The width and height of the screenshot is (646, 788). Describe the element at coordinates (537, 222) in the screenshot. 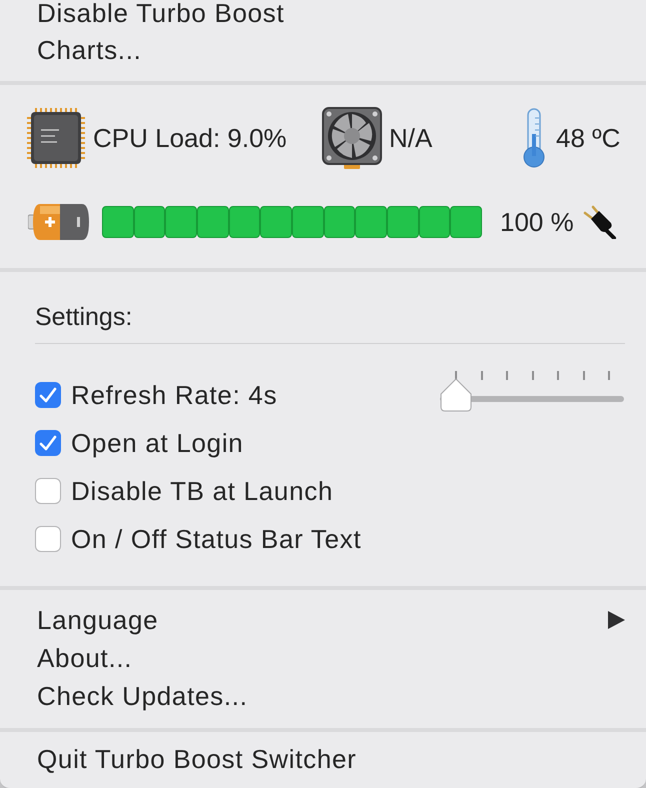

I see `battery-percentage-label: 100 %` at that location.